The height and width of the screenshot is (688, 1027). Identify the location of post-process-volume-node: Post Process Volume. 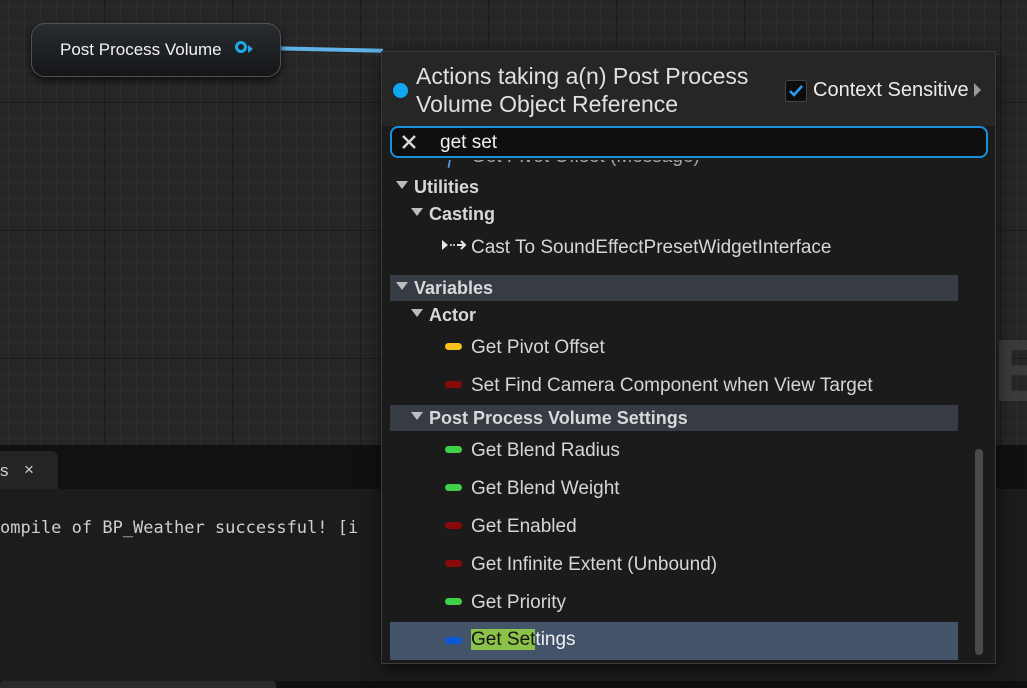
(156, 50).